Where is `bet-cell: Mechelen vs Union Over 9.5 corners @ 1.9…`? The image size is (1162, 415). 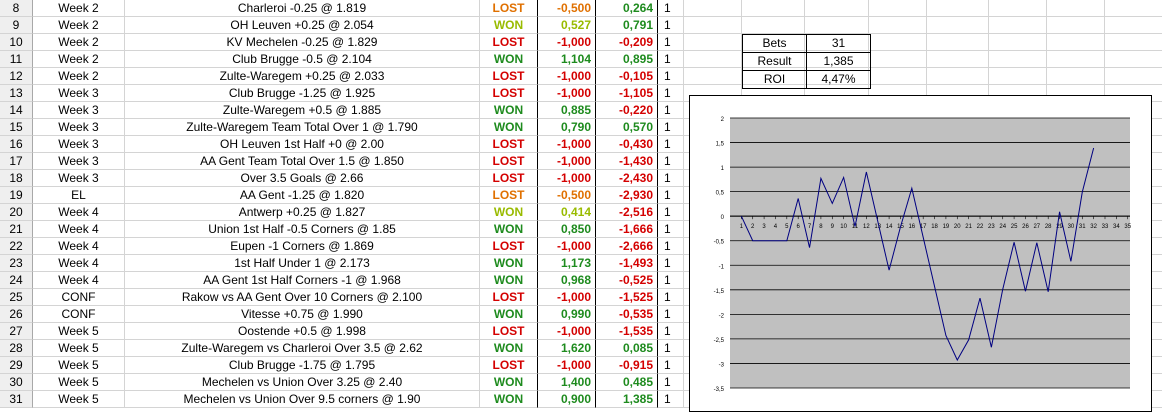
bet-cell: Mechelen vs Union Over 9.5 corners @ 1.9… is located at coordinates (302, 399).